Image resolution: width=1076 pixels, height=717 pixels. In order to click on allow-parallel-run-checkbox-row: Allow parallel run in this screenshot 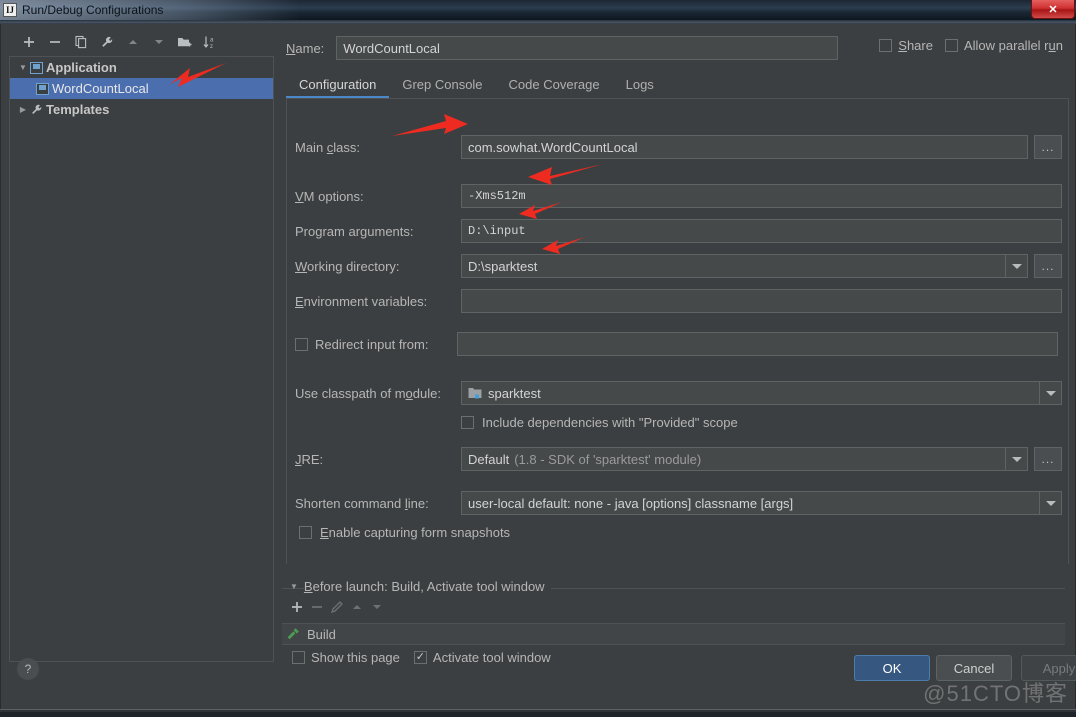, I will do `click(1003, 45)`.